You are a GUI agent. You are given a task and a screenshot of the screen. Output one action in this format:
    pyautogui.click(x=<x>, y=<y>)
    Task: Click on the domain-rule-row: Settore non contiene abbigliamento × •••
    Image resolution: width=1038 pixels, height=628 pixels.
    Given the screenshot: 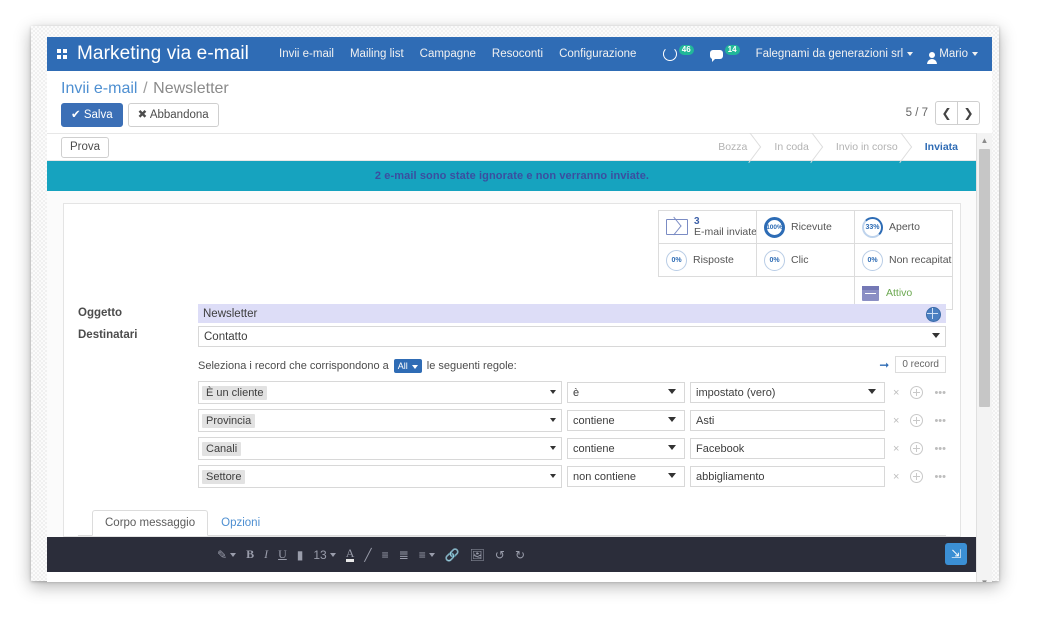 What is the action you would take?
    pyautogui.click(x=572, y=476)
    